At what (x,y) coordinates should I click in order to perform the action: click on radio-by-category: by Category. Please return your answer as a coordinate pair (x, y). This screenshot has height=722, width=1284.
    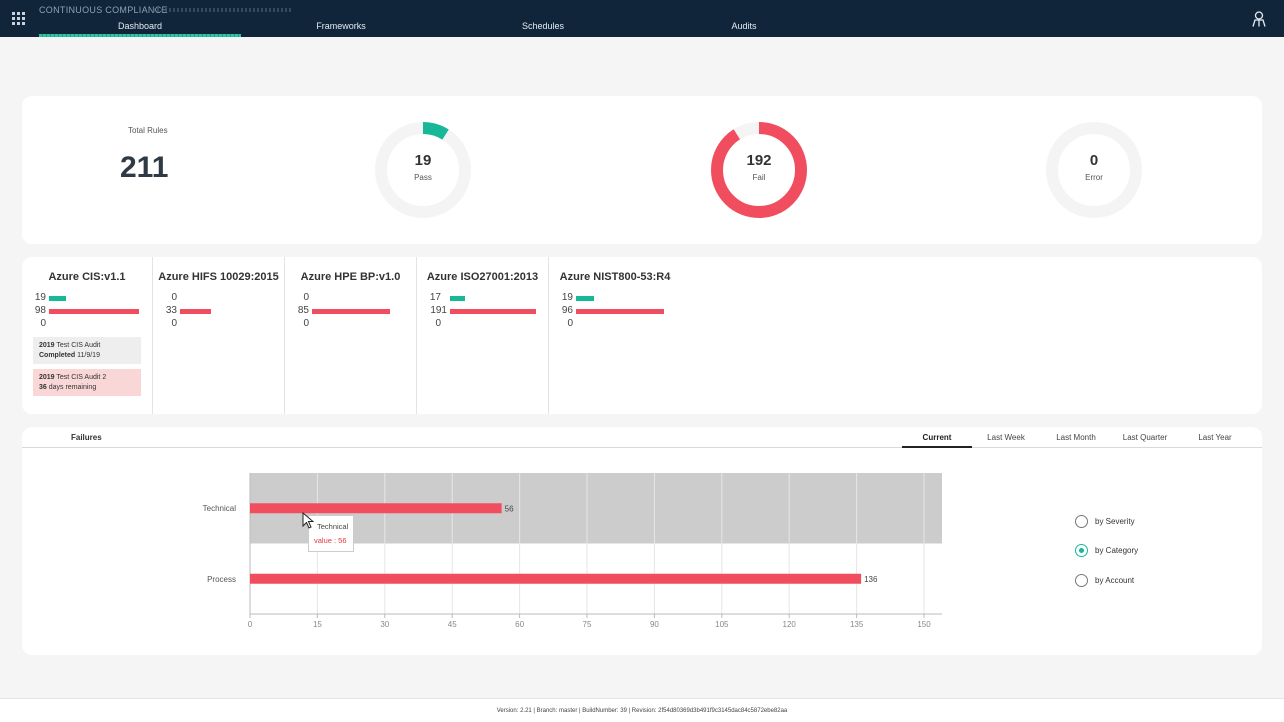
    Looking at the image, I should click on (1135, 551).